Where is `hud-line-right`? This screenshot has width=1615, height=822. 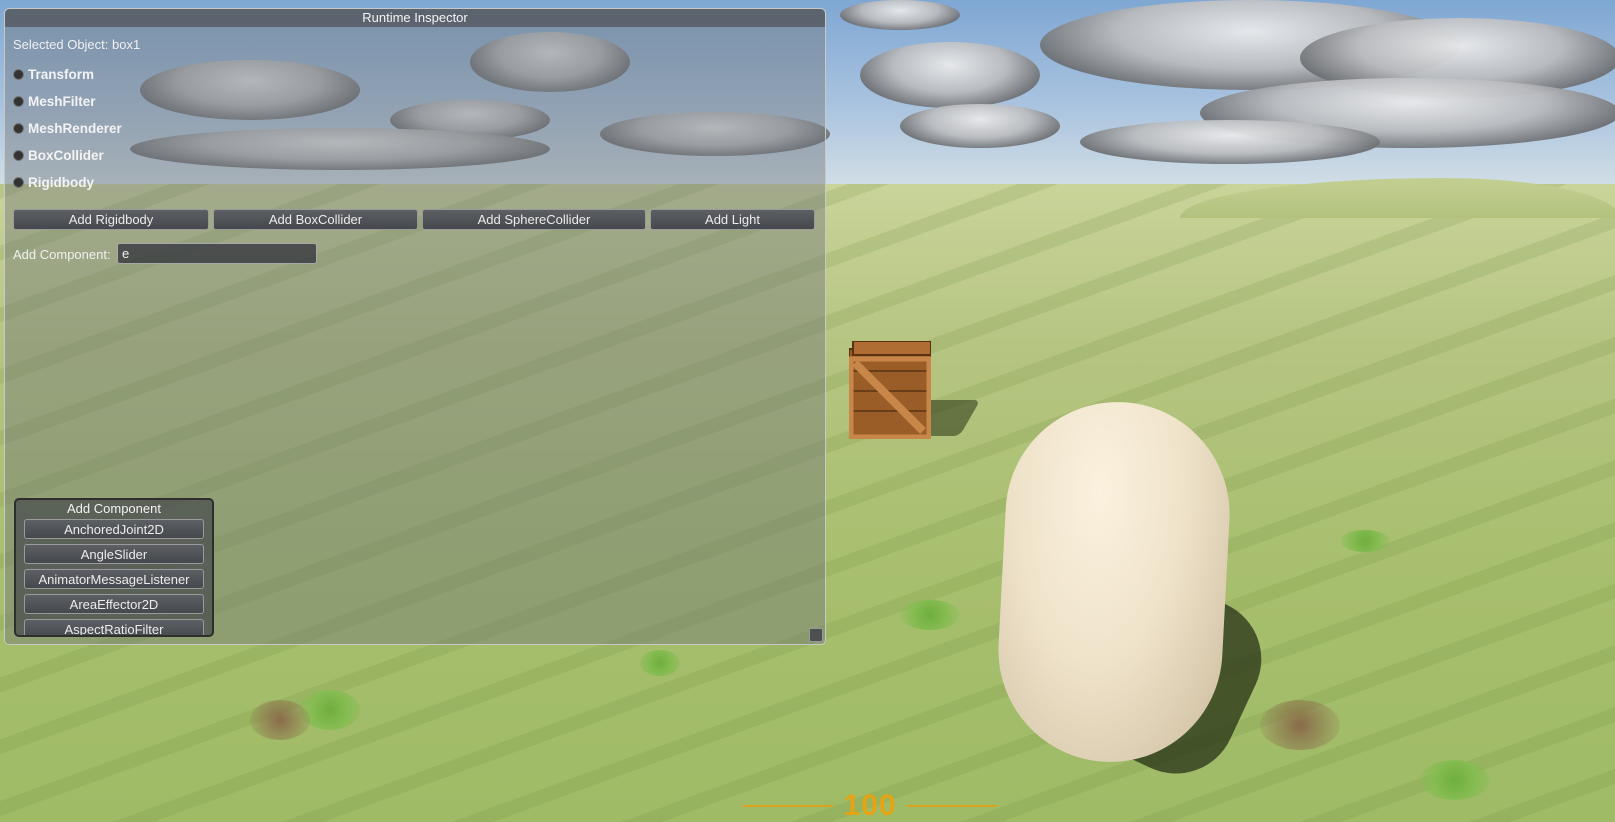
hud-line-right is located at coordinates (951, 806).